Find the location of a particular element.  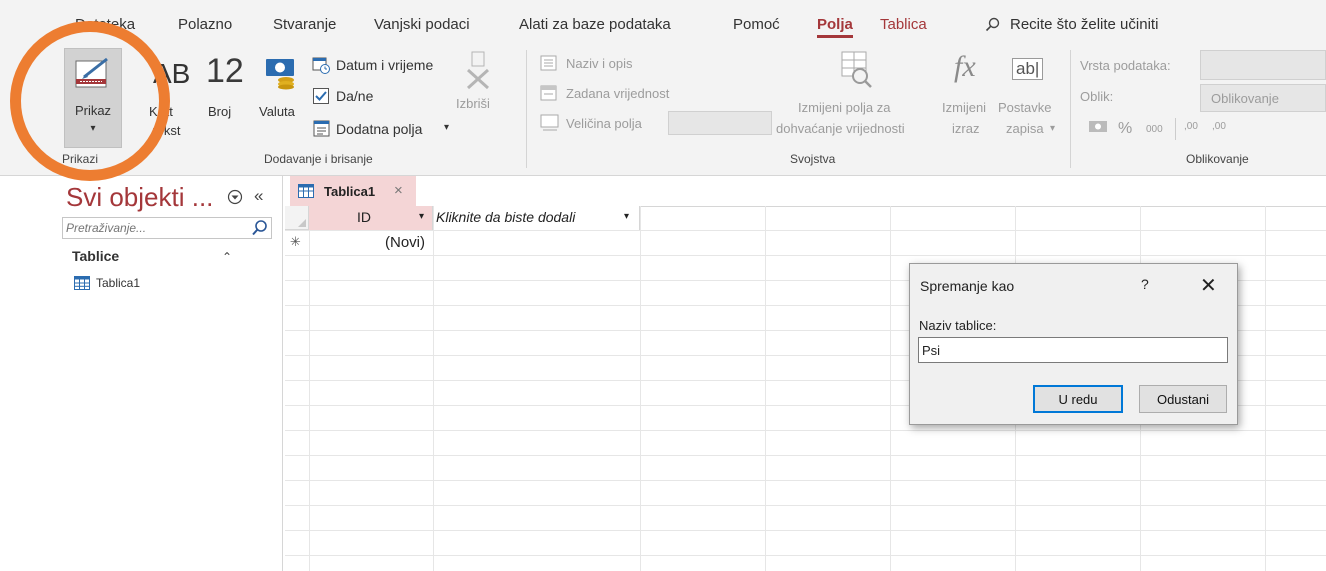

postavke-label-2: zapisa is located at coordinates (1025, 128).